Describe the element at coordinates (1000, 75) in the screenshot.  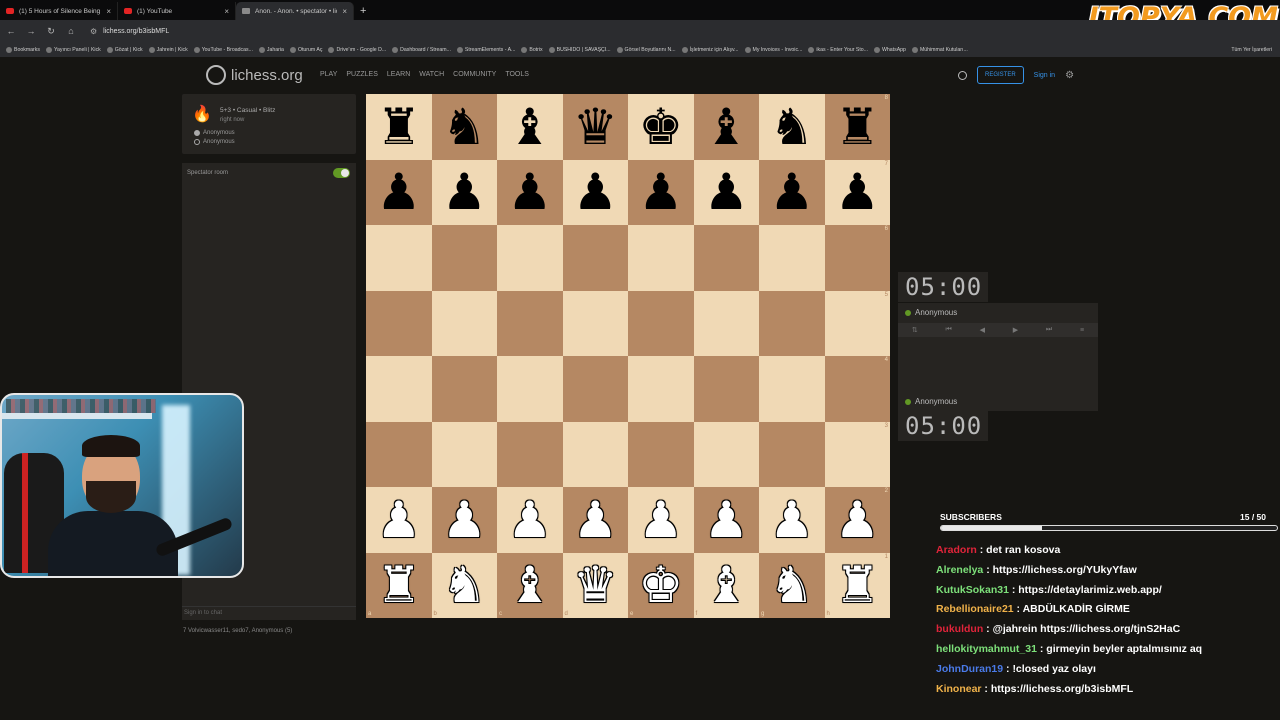
I see `register-button: REGISTER` at that location.